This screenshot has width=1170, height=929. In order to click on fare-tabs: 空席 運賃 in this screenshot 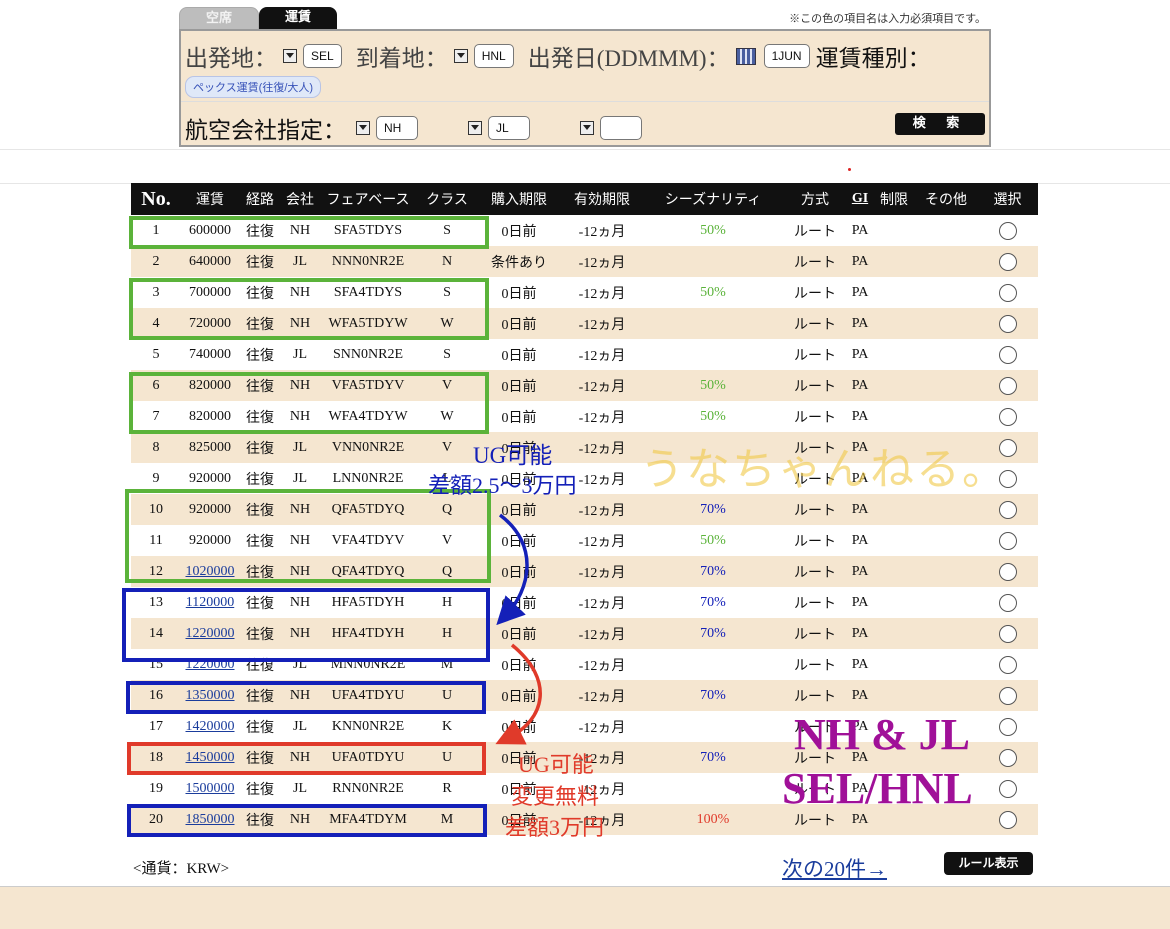, I will do `click(258, 18)`.